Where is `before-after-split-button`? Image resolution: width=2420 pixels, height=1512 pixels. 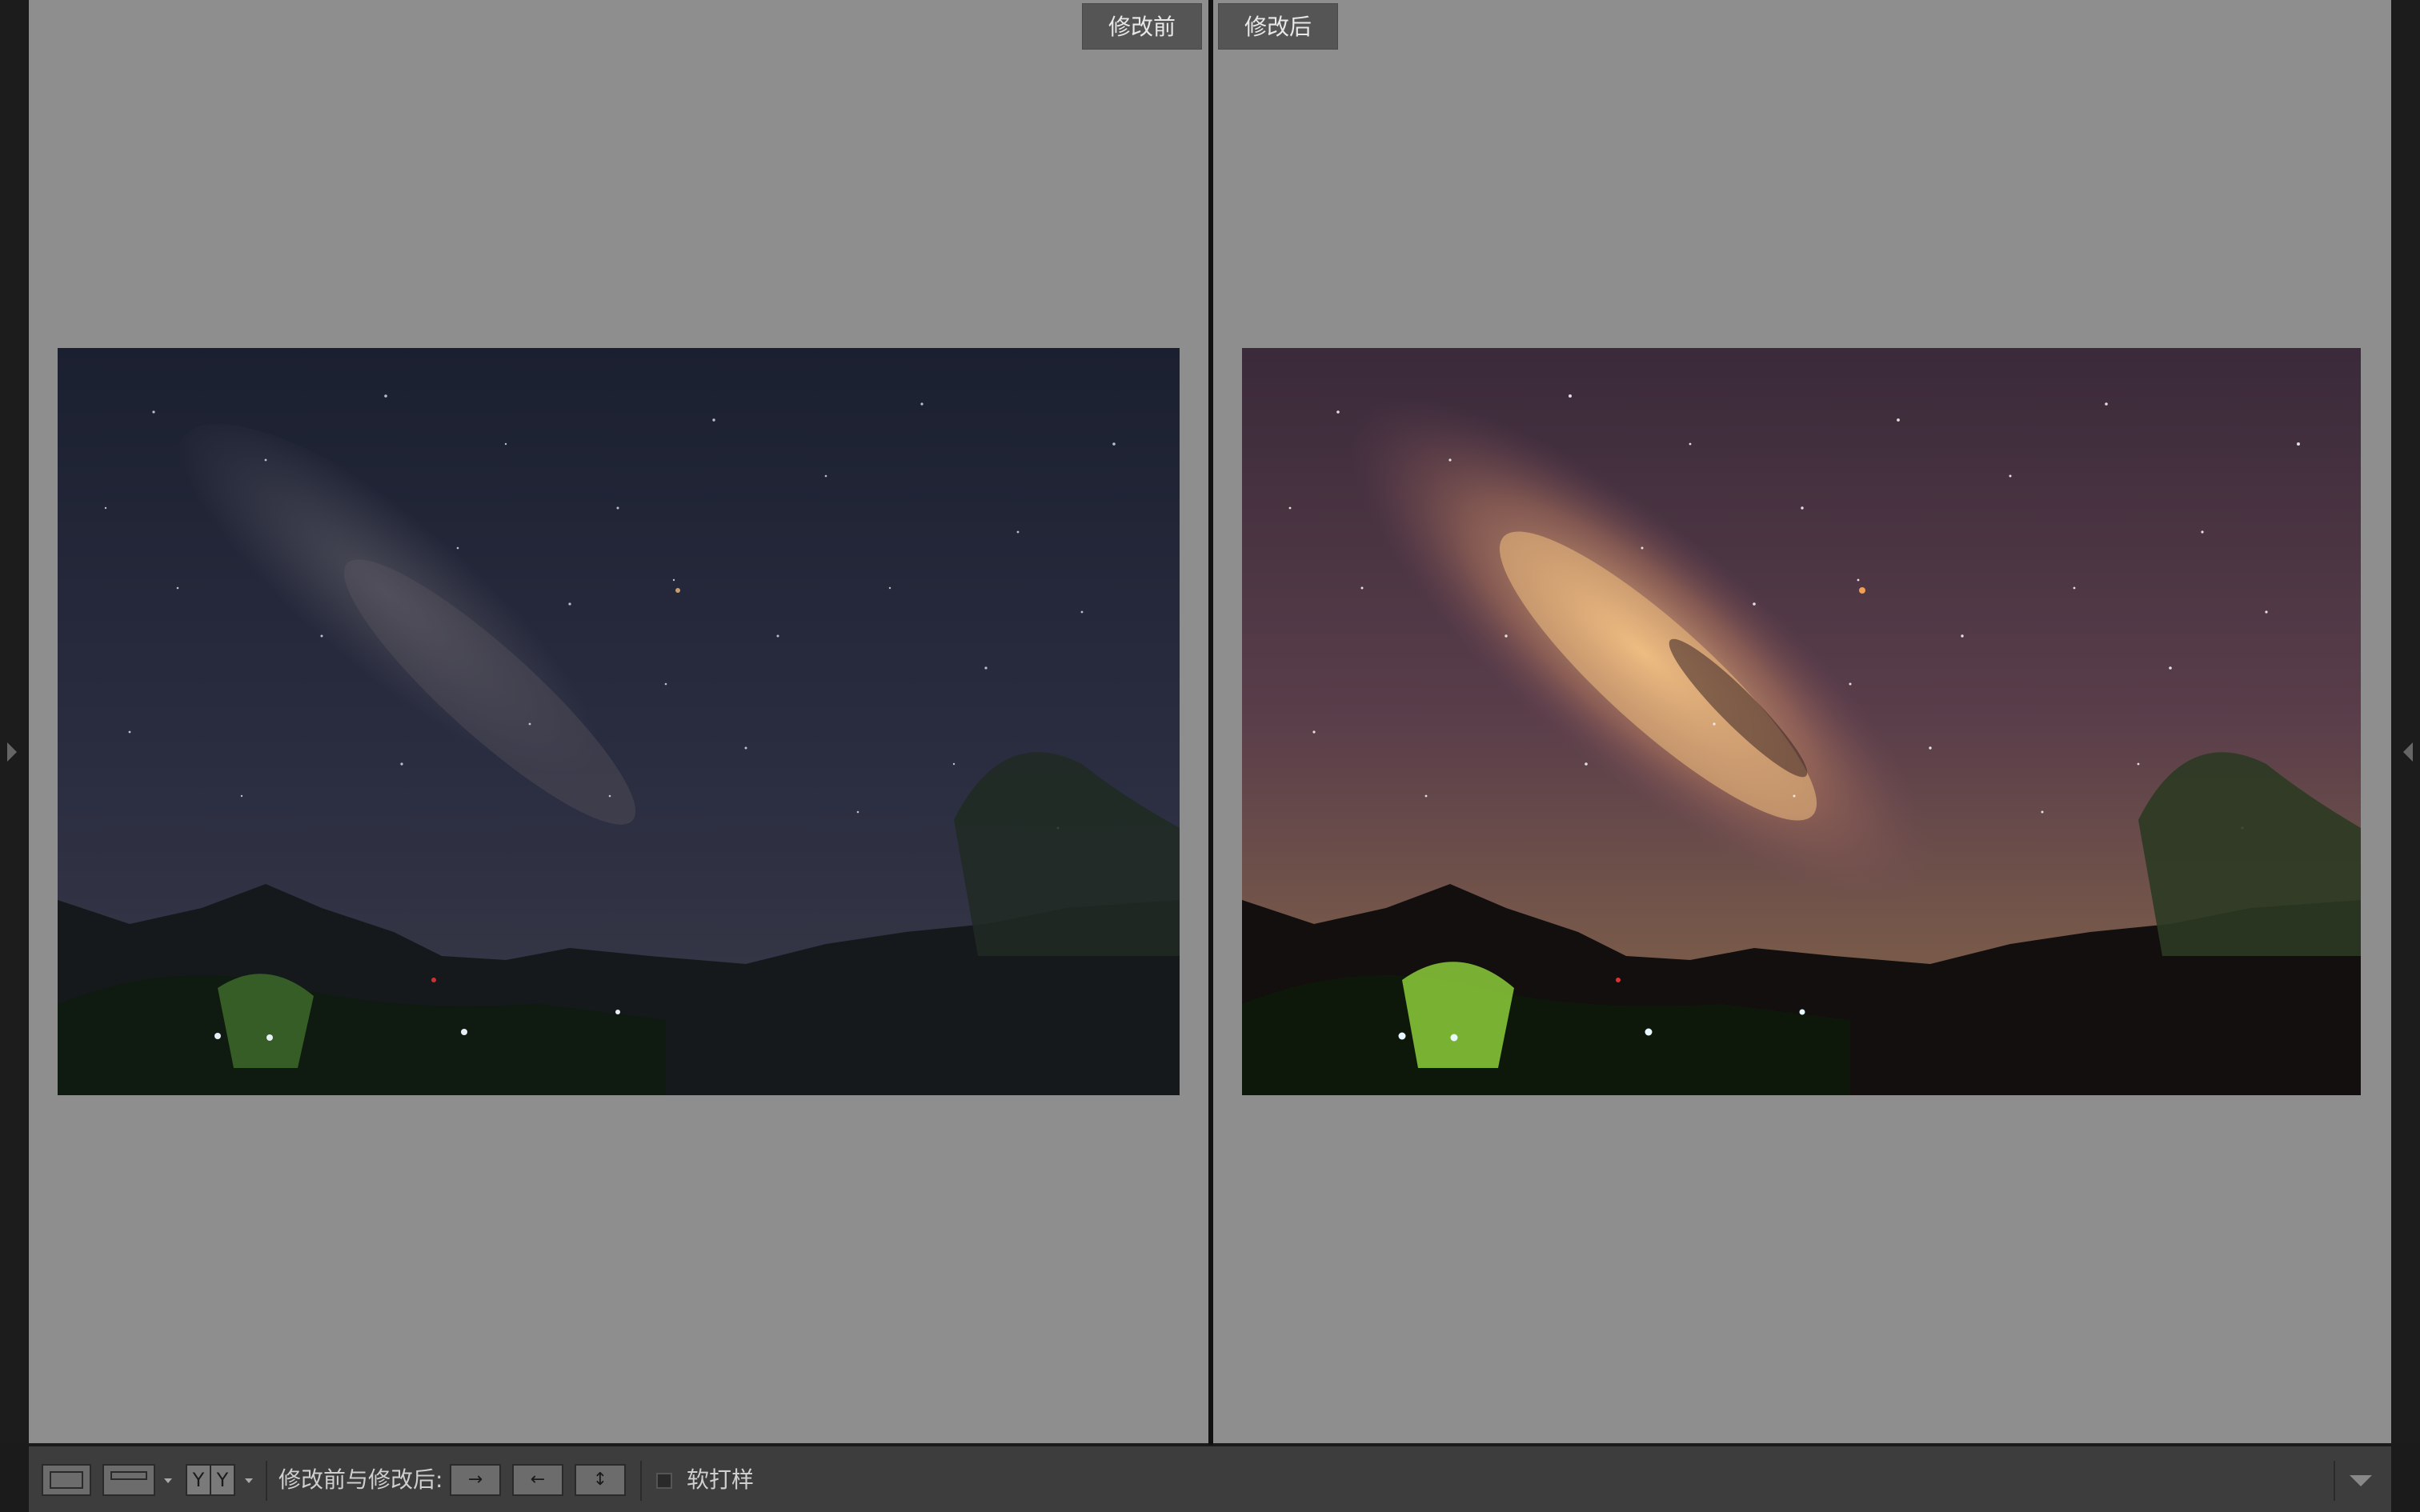 before-after-split-button is located at coordinates (128, 1480).